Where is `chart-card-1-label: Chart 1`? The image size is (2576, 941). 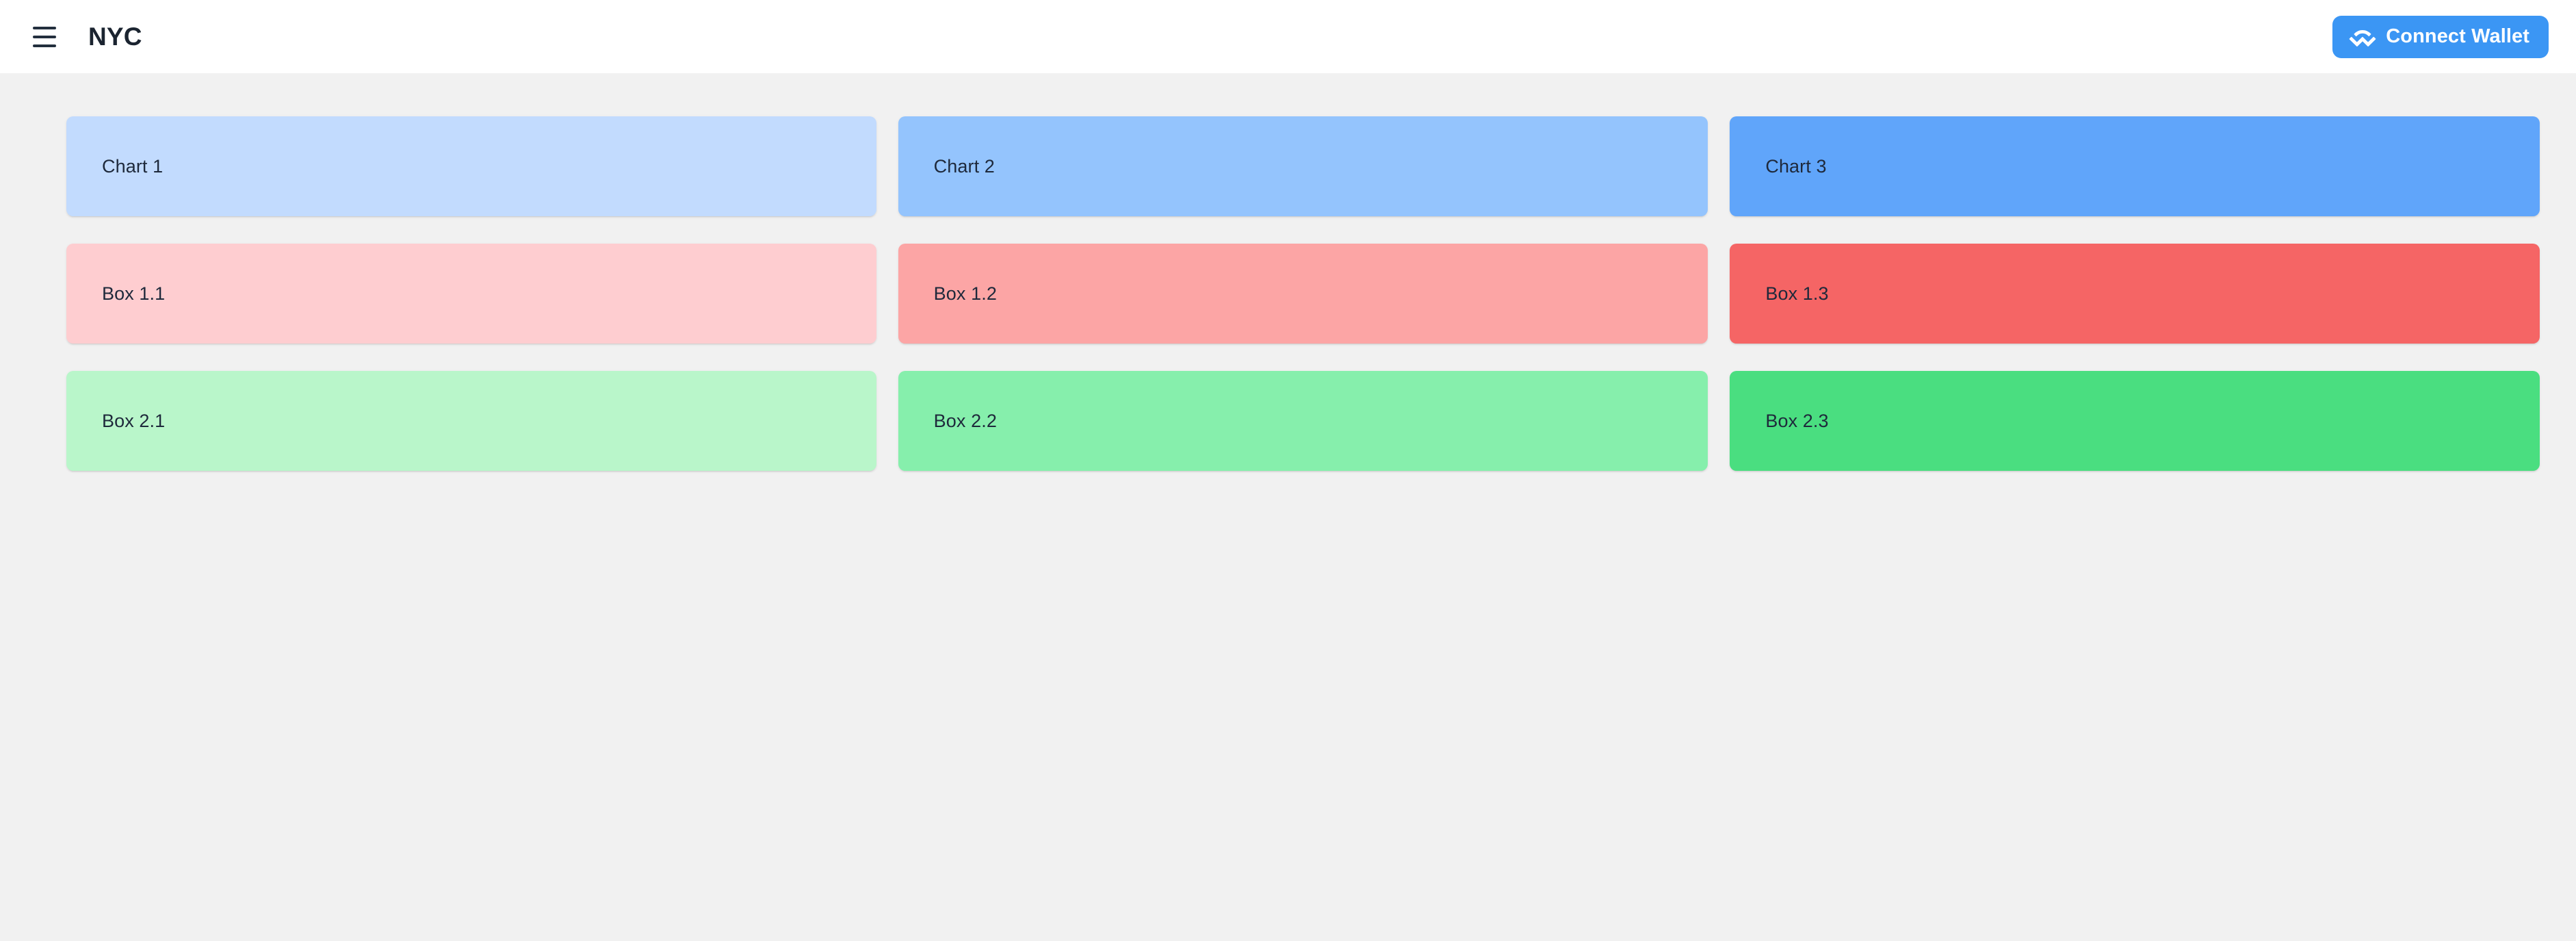 chart-card-1-label: Chart 1 is located at coordinates (133, 166).